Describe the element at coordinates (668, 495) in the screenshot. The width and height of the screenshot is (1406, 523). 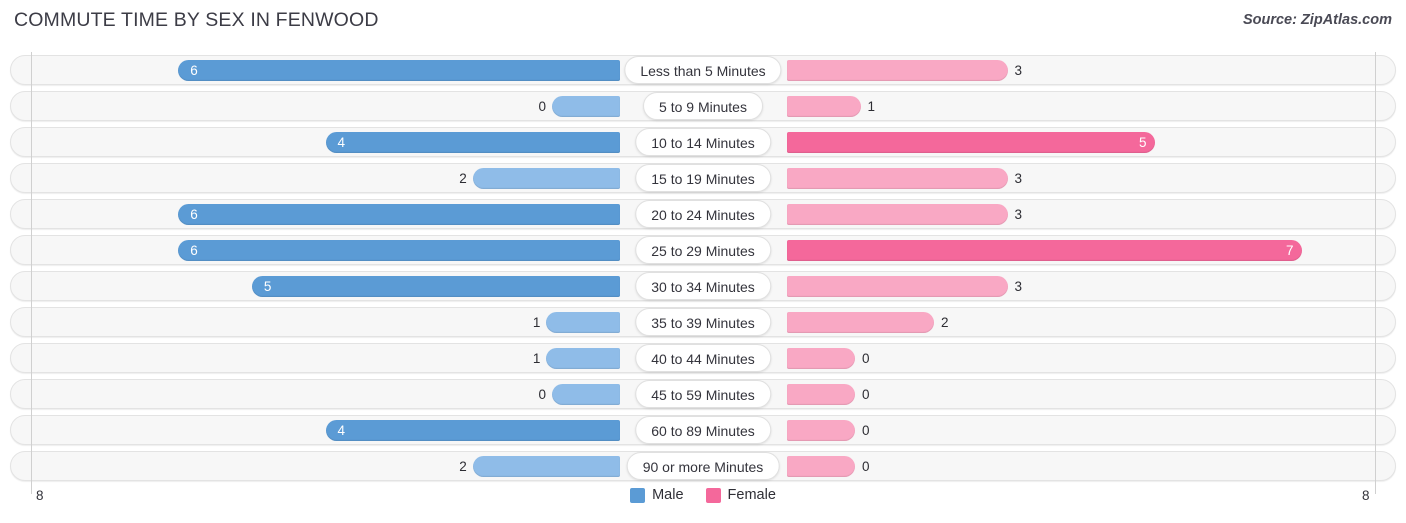
I see `legend-label-male: Male` at that location.